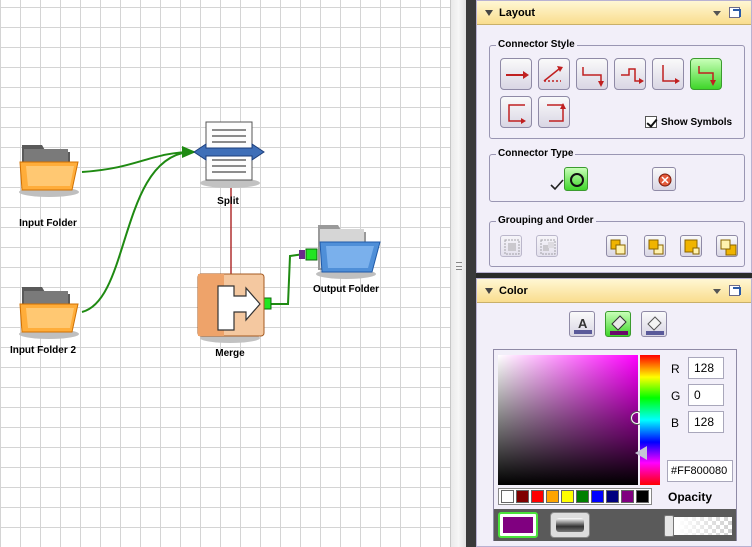 The height and width of the screenshot is (547, 752). What do you see at coordinates (471, 273) in the screenshot?
I see `panel-gutter` at bounding box center [471, 273].